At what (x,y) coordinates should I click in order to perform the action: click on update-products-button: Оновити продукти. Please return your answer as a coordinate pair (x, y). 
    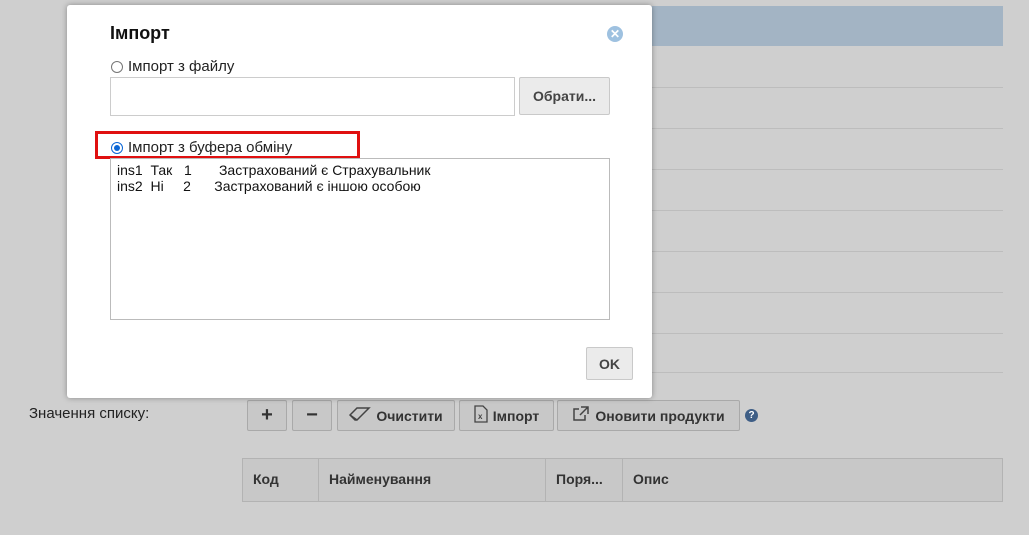
    Looking at the image, I should click on (648, 415).